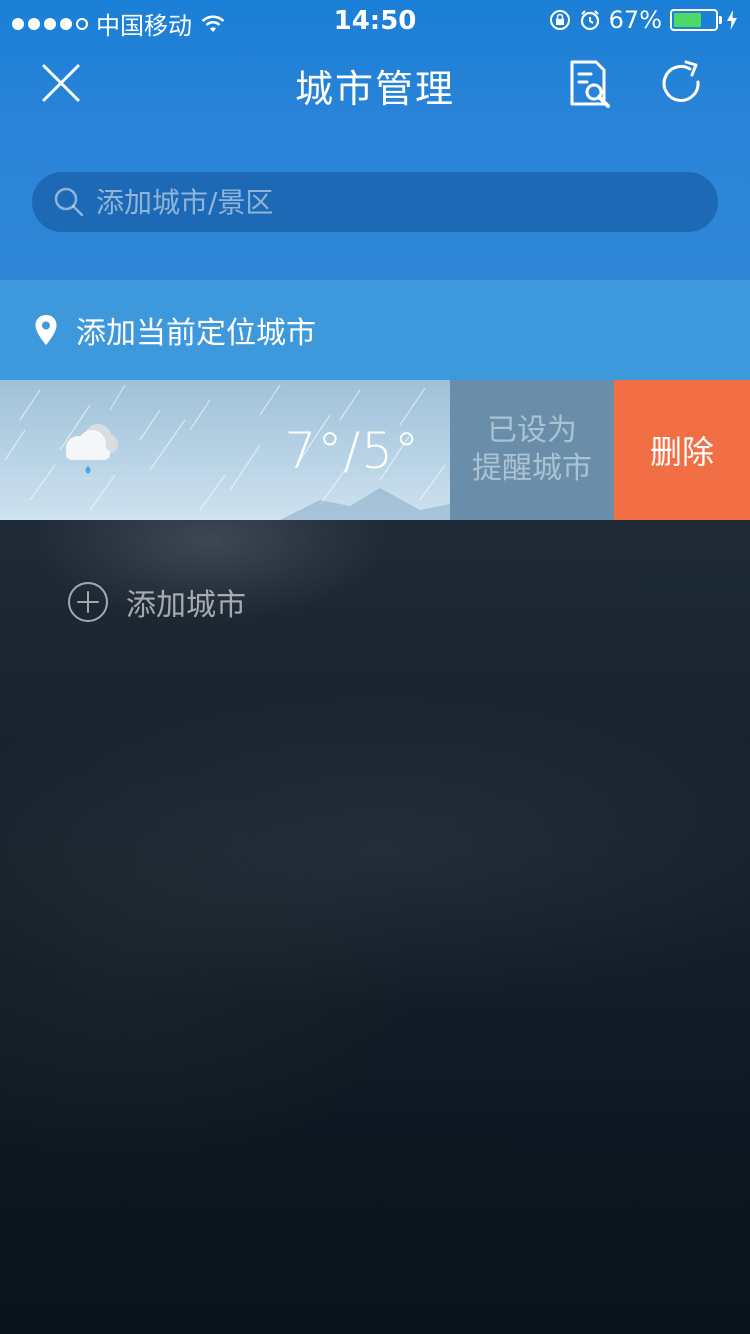 The image size is (750, 1334). I want to click on search-bar, so click(375, 202).